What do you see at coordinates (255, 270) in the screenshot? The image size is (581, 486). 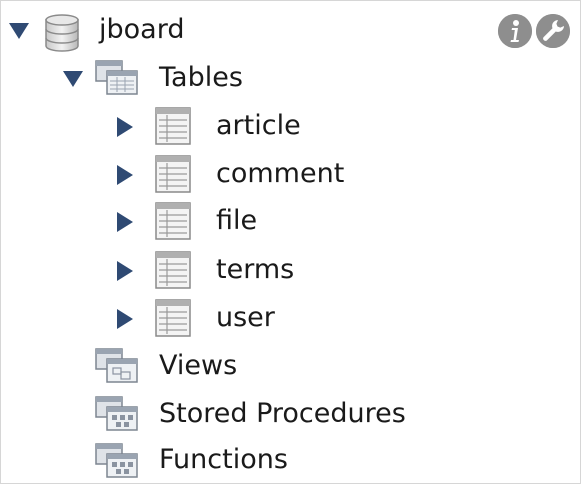 I see `table-item-label: terms` at bounding box center [255, 270].